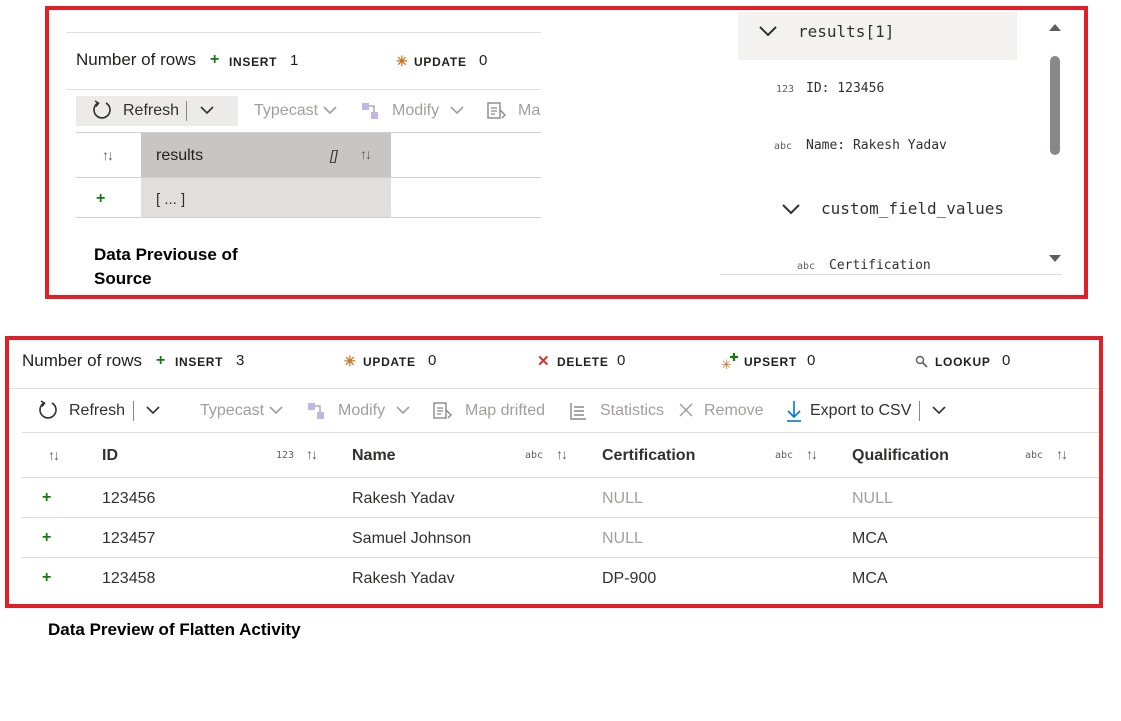  Describe the element at coordinates (880, 265) in the screenshot. I see `certification-field: Certification` at that location.